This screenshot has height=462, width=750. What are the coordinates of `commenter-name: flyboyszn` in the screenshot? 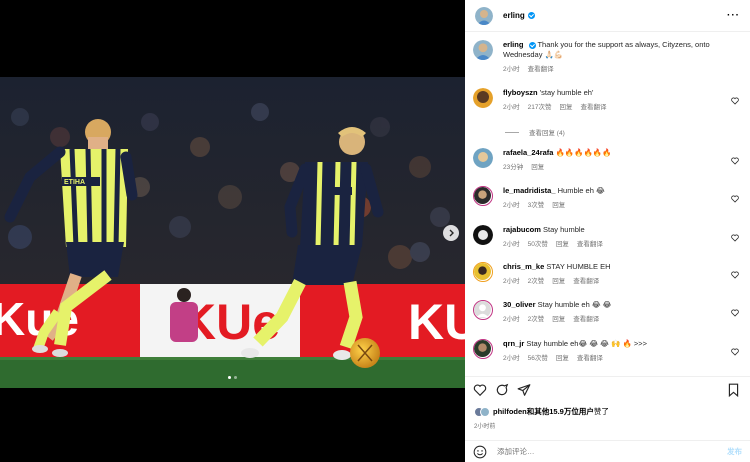 It's located at (520, 92).